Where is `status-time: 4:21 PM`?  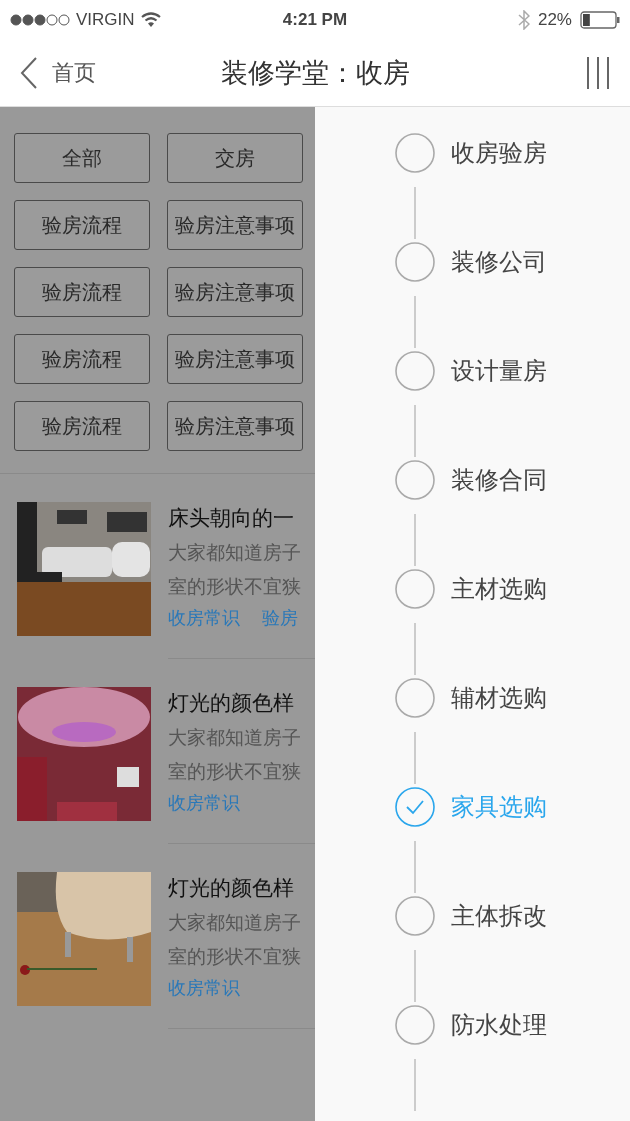
status-time: 4:21 PM is located at coordinates (315, 20).